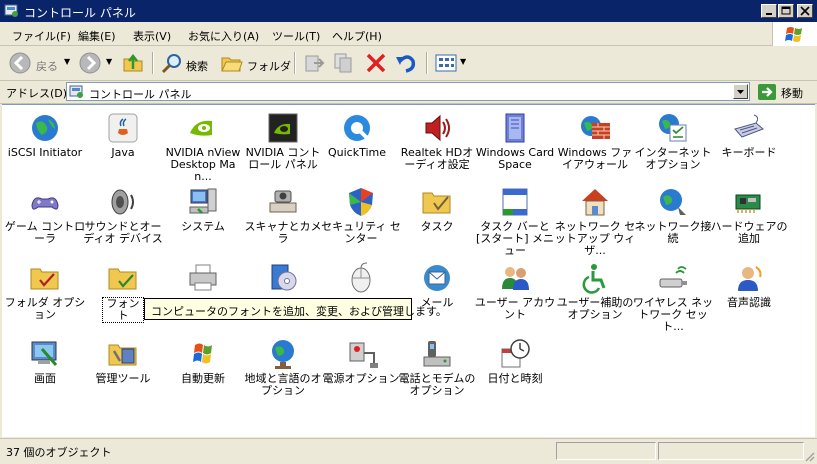 The width and height of the screenshot is (817, 464). I want to click on cpl-item-scanners-cameras: スキャナとカメラ, so click(283, 214).